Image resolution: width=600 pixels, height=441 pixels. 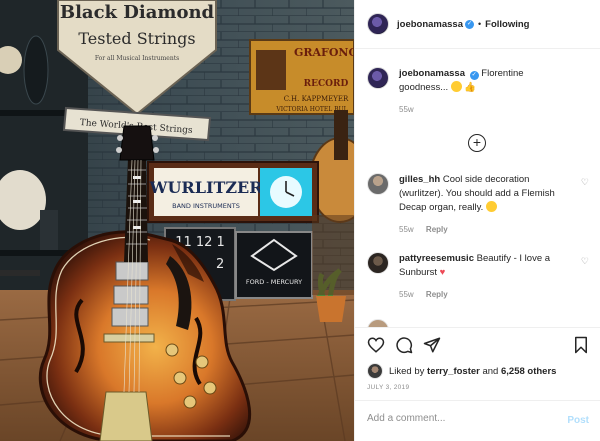 What do you see at coordinates (436, 258) in the screenshot?
I see `comment-username: pattyreesemusic` at bounding box center [436, 258].